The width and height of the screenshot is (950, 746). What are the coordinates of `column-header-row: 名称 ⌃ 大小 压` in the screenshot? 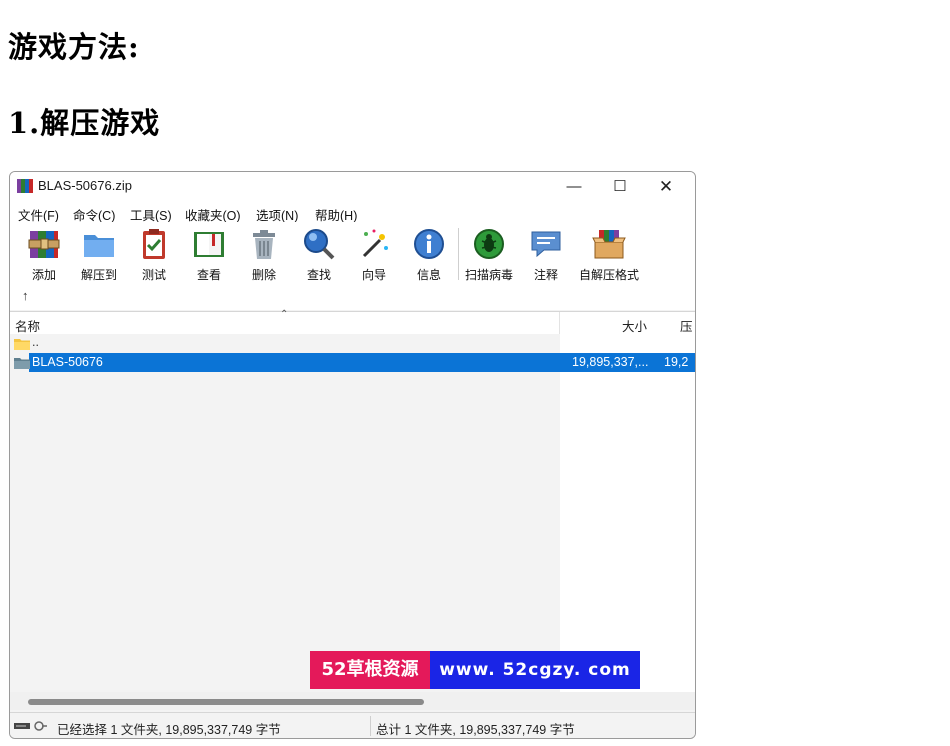 It's located at (352, 322).